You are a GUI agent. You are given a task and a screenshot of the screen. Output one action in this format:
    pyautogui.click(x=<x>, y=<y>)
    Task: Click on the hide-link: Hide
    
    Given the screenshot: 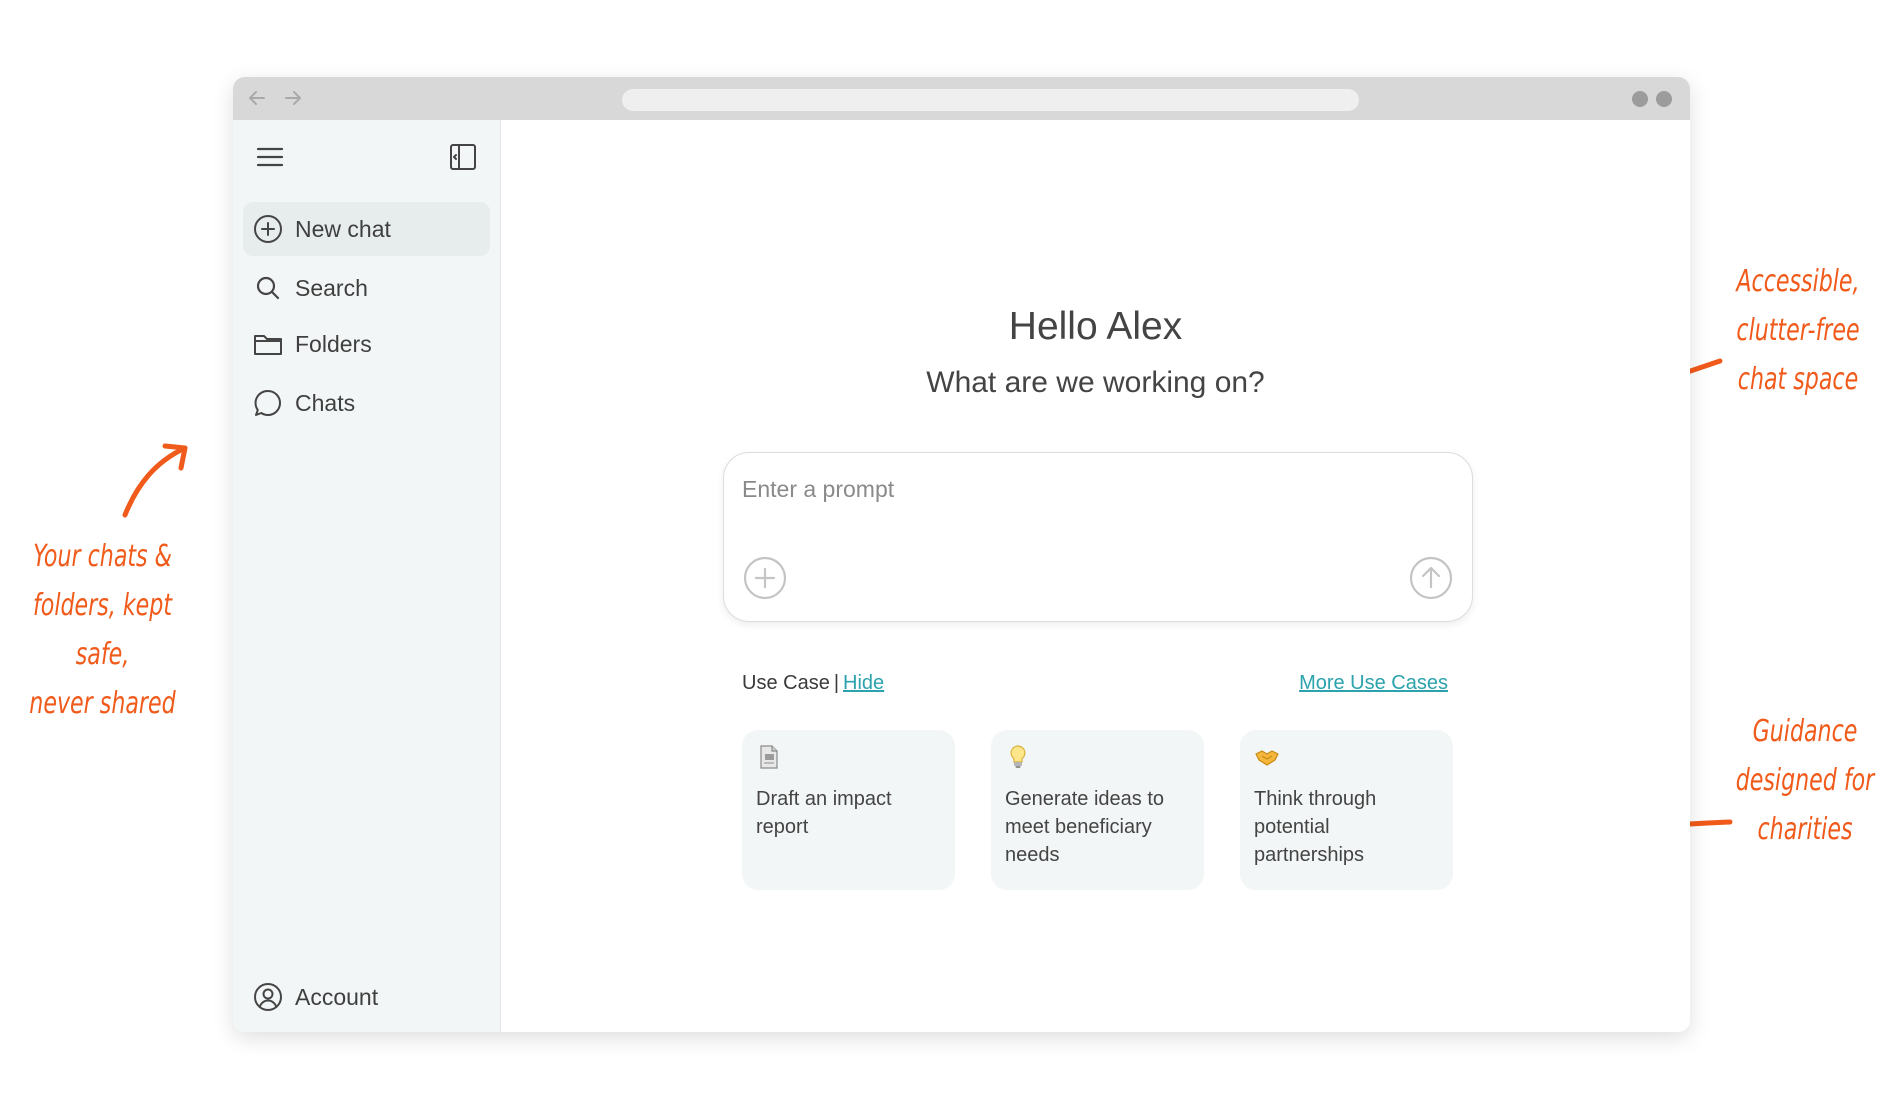 What is the action you would take?
    pyautogui.click(x=863, y=683)
    